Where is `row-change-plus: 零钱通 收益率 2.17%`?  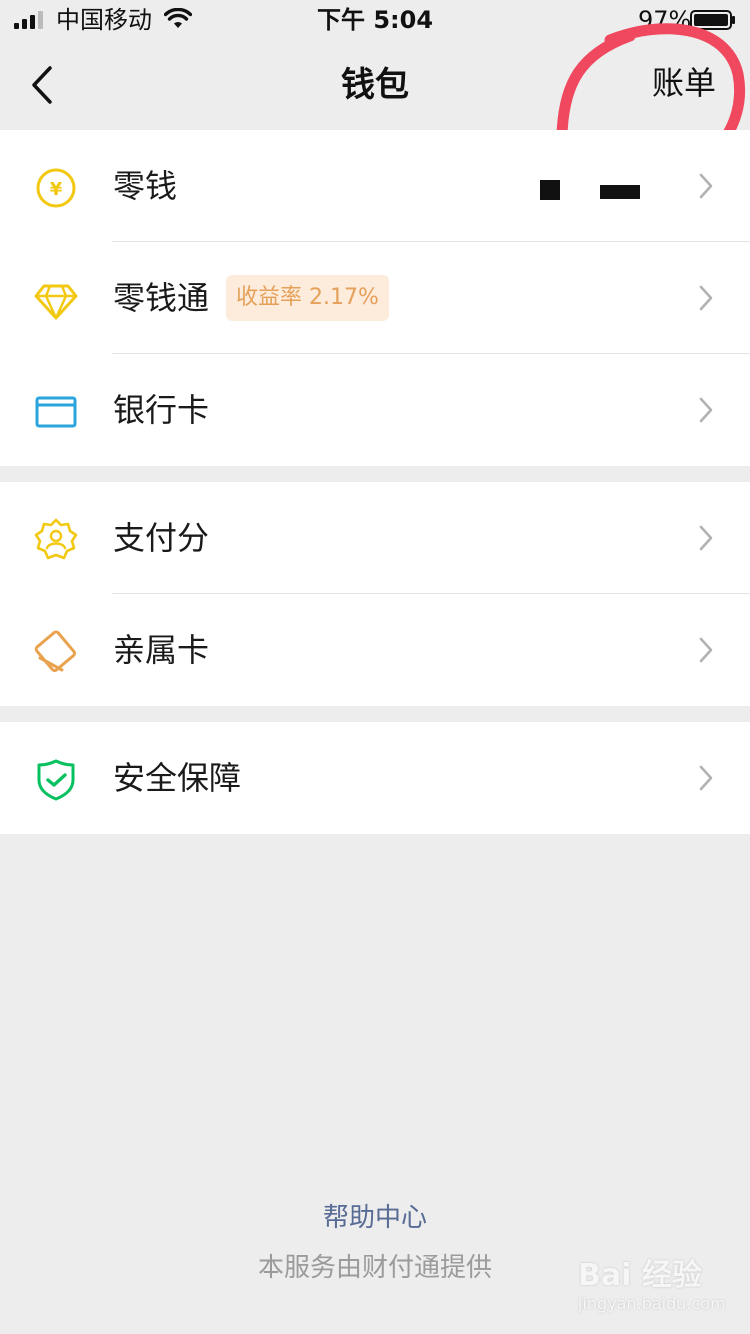 row-change-plus: 零钱通 收益率 2.17% is located at coordinates (375, 298).